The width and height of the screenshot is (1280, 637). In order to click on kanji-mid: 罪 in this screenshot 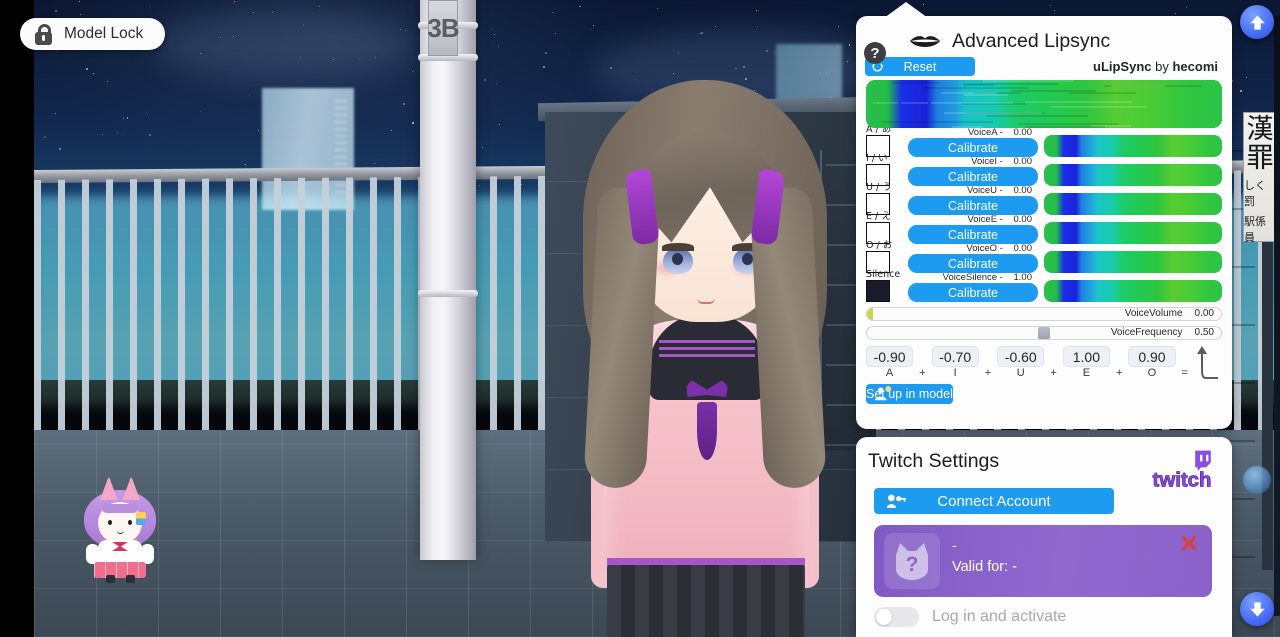, I will do `click(1260, 158)`.